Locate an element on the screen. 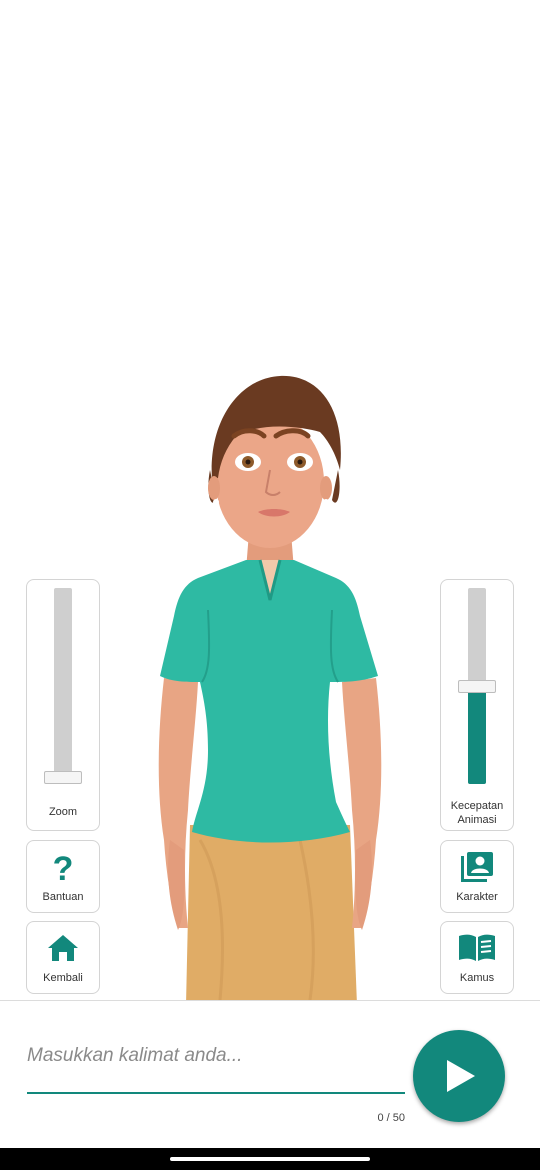  speed-slider-panel: Kecepatan Animasi is located at coordinates (477, 705).